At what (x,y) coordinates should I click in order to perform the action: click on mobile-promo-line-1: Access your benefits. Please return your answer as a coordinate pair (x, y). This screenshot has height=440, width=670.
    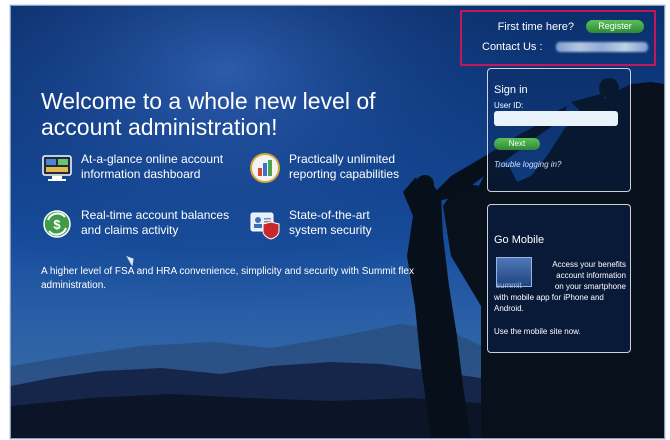
    Looking at the image, I should click on (589, 264).